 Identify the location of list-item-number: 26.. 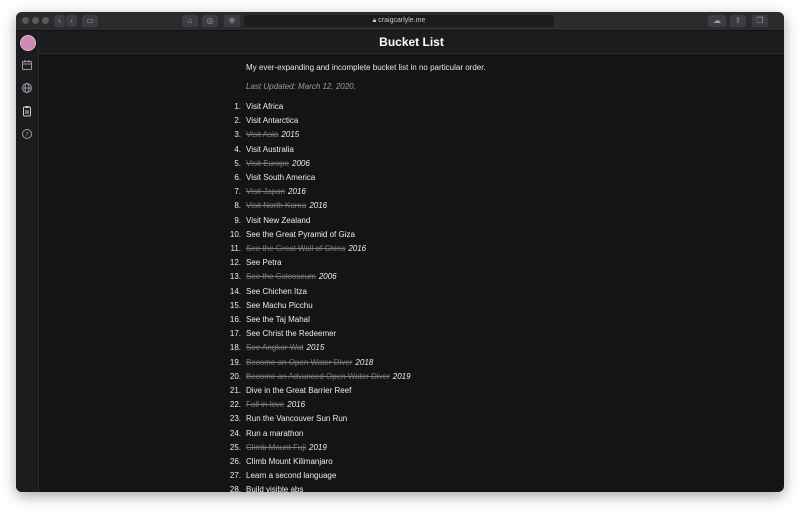
(235, 461).